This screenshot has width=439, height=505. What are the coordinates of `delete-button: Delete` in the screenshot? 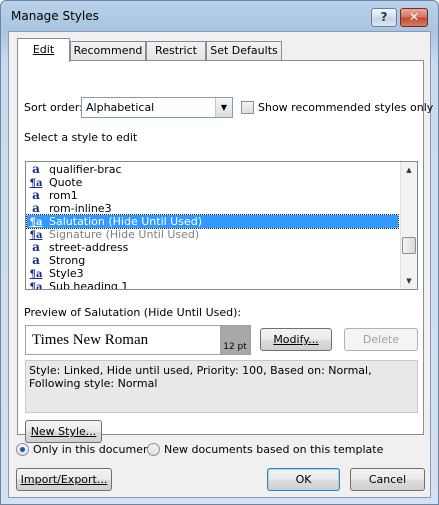 It's located at (381, 339).